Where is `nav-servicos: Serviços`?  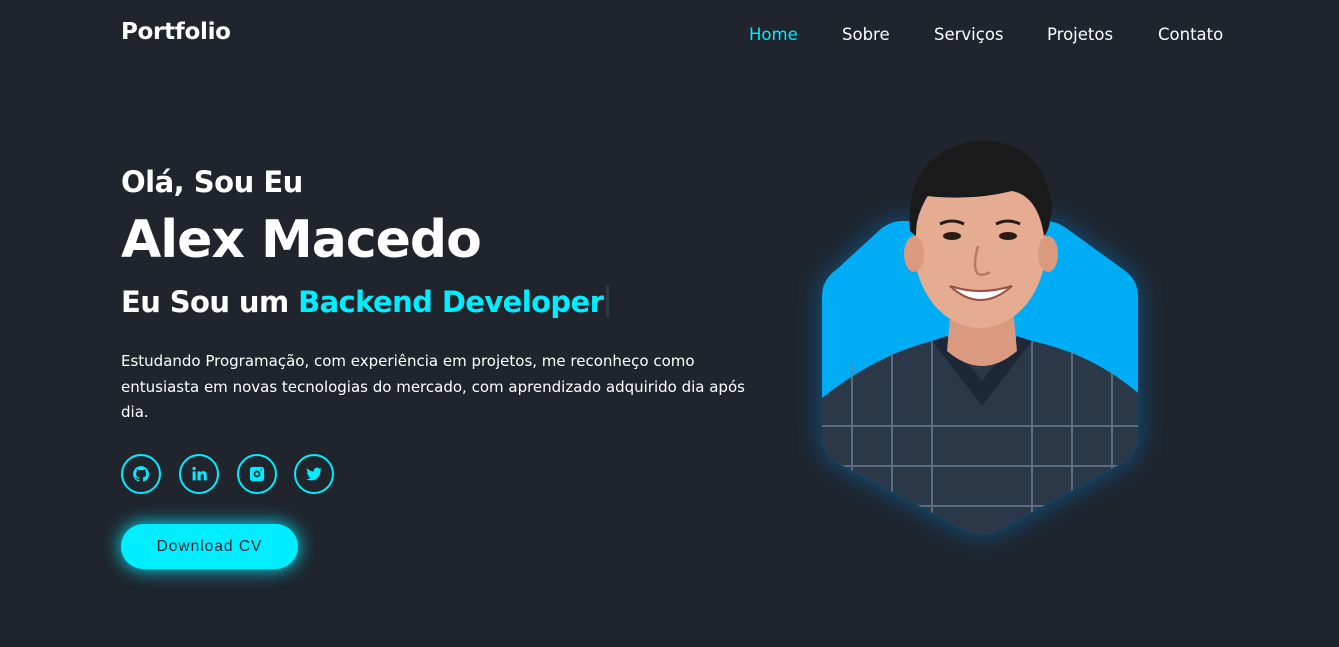
nav-servicos: Serviços is located at coordinates (969, 34).